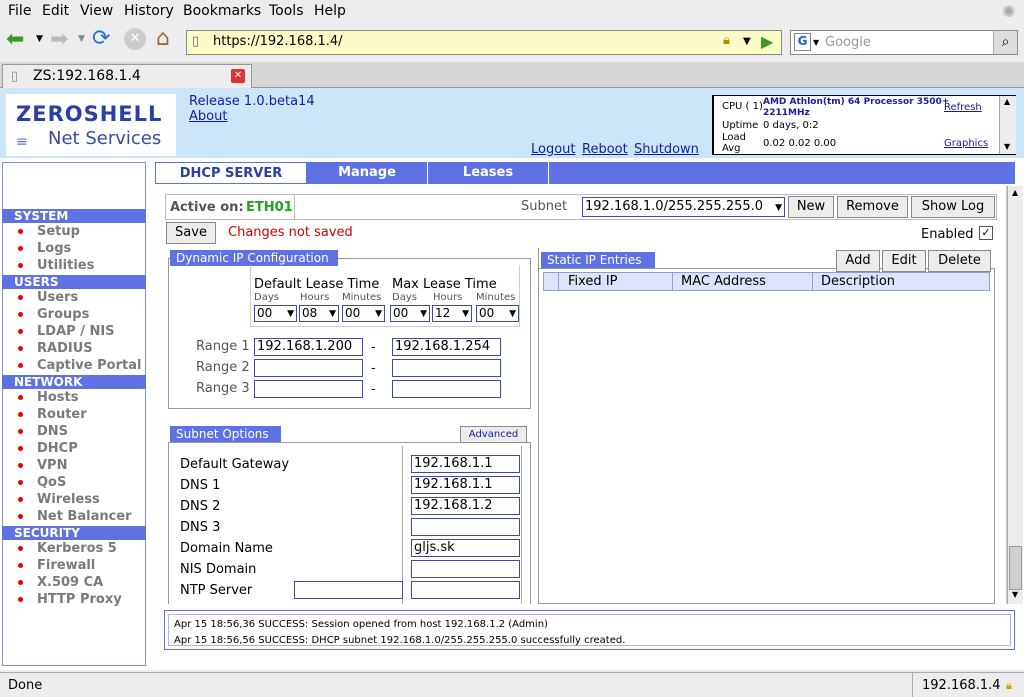 This screenshot has width=1024, height=697. Describe the element at coordinates (904, 261) in the screenshot. I see `edit-button: Edit` at that location.